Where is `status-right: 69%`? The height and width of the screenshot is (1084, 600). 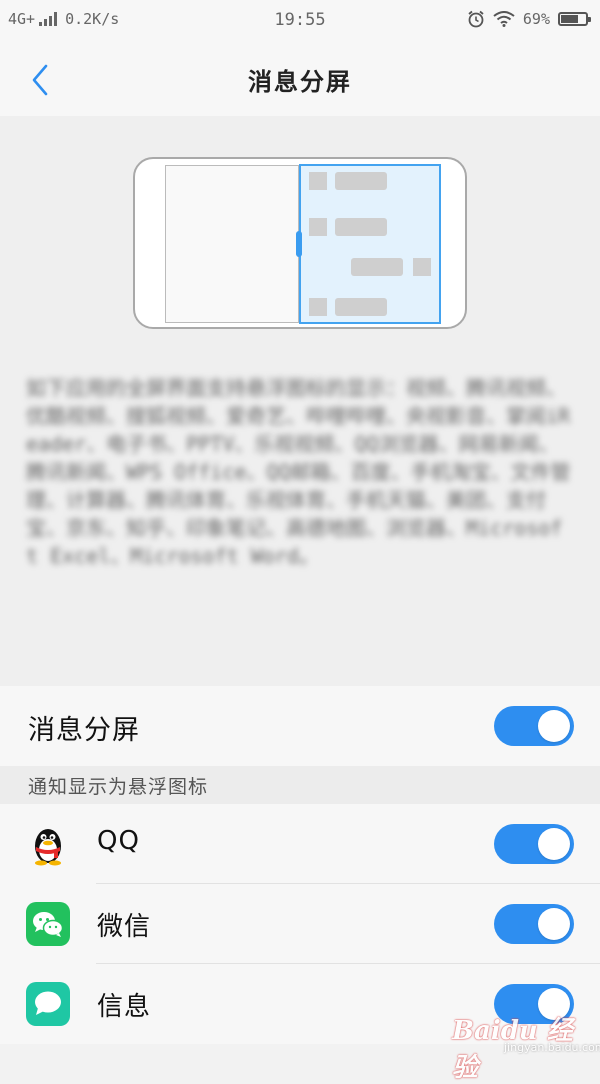 status-right: 69% is located at coordinates (529, 19).